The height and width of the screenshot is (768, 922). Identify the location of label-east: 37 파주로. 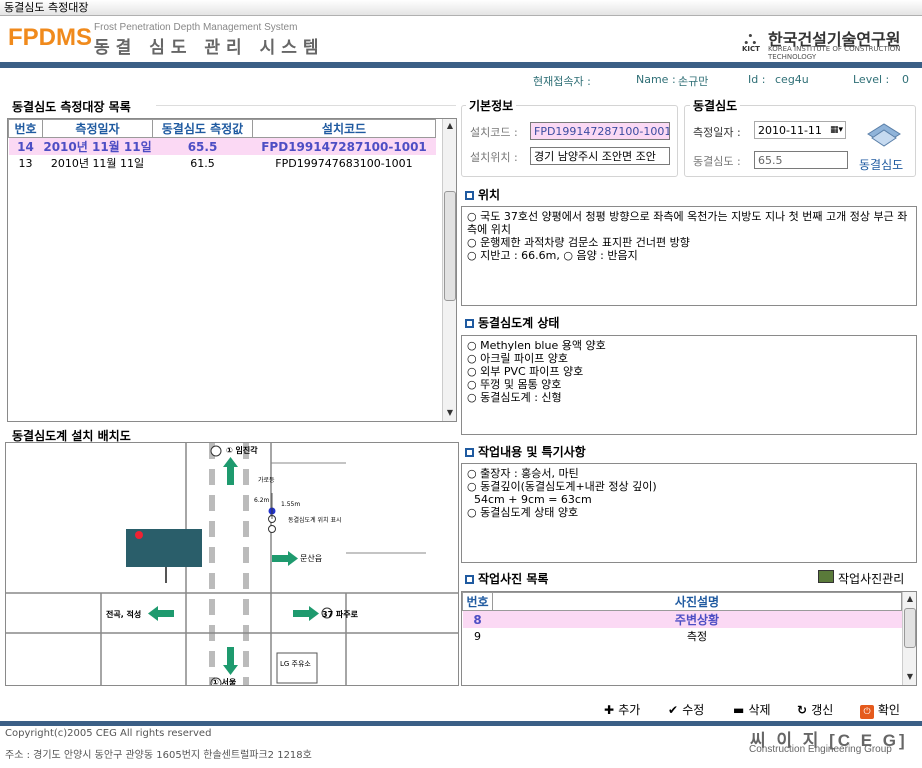
(340, 614).